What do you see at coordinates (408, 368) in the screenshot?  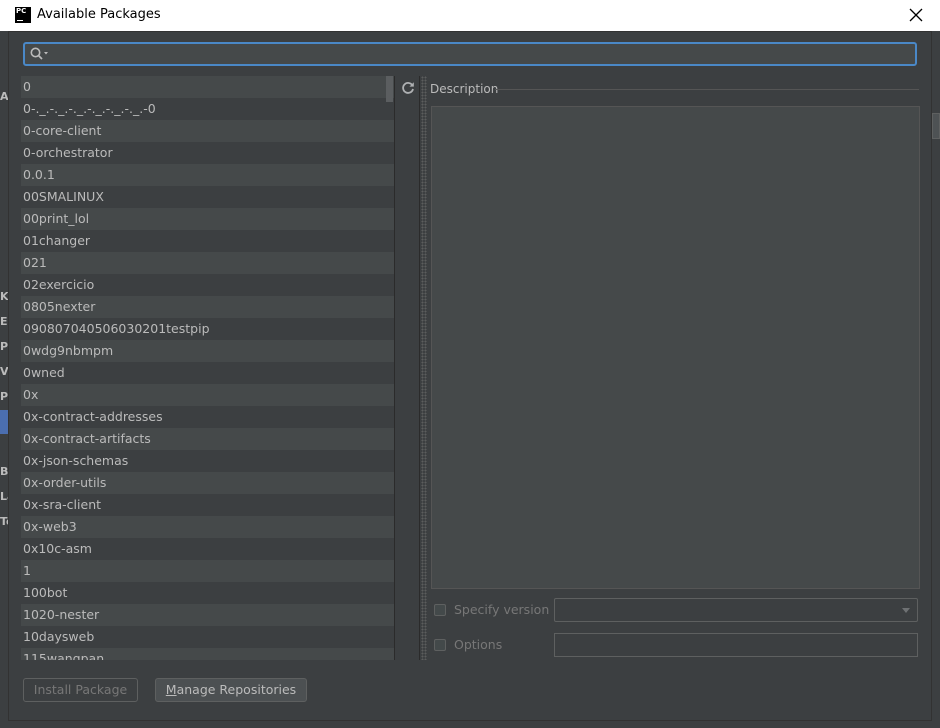 I see `list-toolbar` at bounding box center [408, 368].